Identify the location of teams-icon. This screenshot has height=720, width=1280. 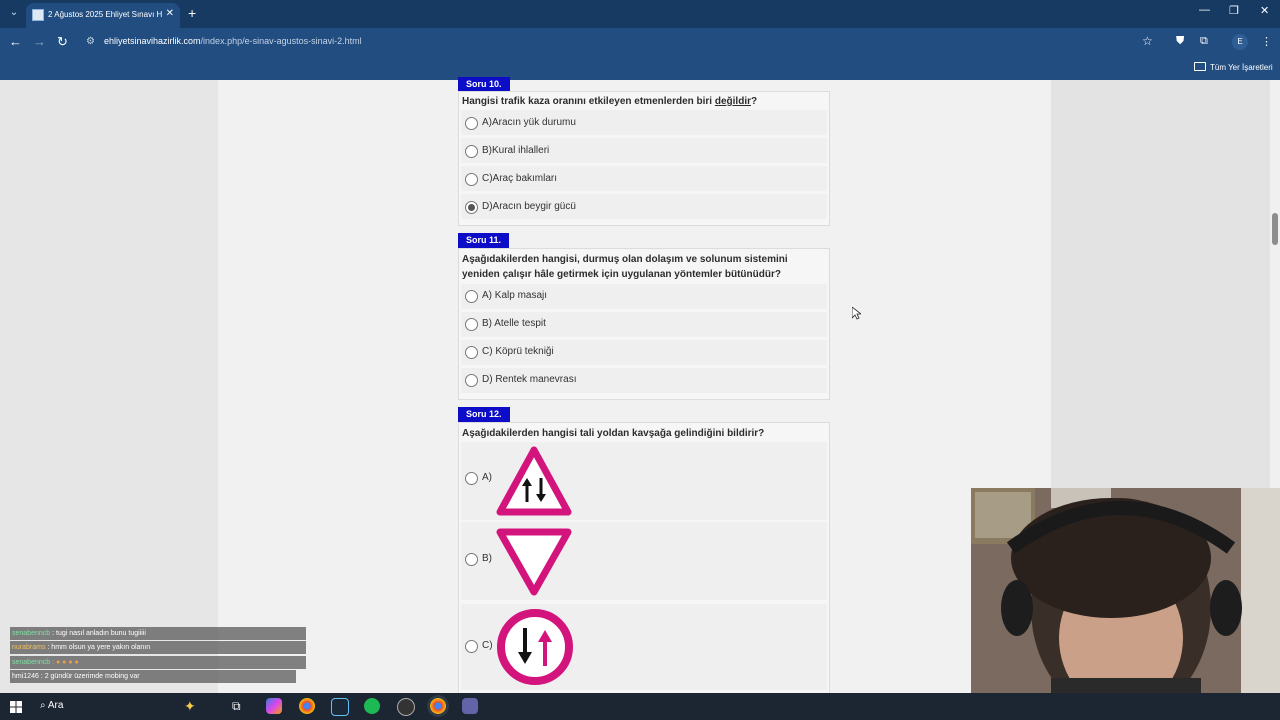
(470, 706).